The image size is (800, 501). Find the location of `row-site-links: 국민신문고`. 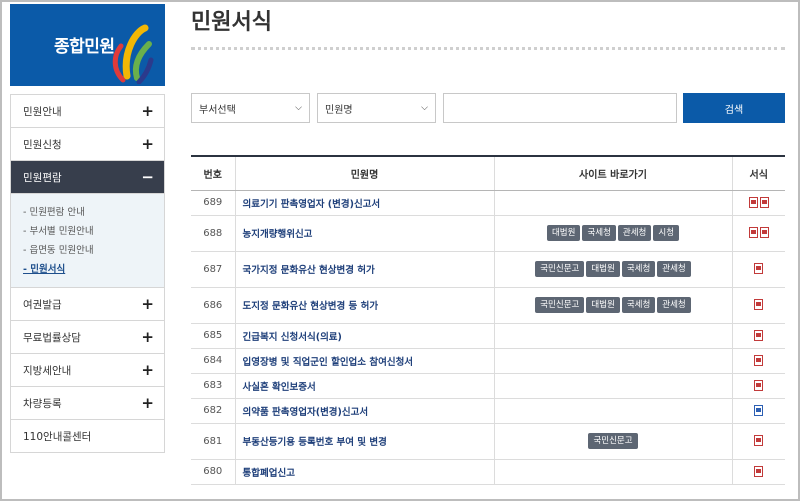

row-site-links: 국민신문고 is located at coordinates (612, 441).